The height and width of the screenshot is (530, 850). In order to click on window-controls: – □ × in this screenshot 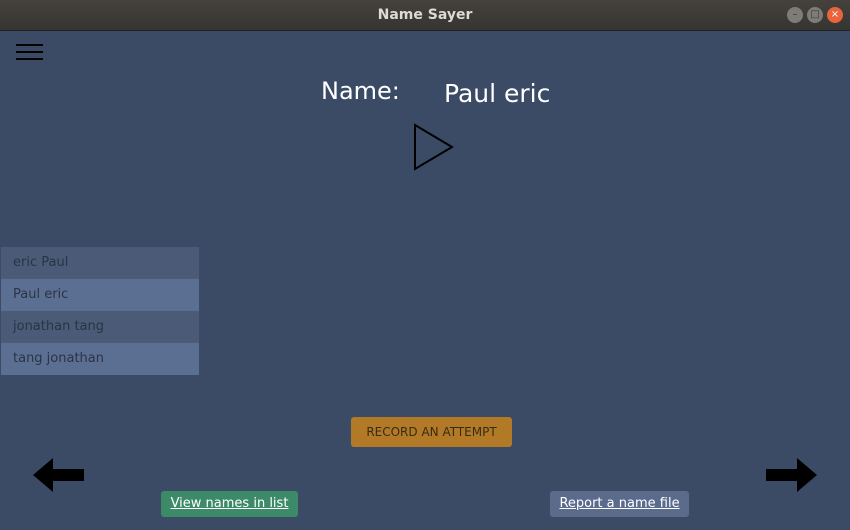, I will do `click(815, 15)`.